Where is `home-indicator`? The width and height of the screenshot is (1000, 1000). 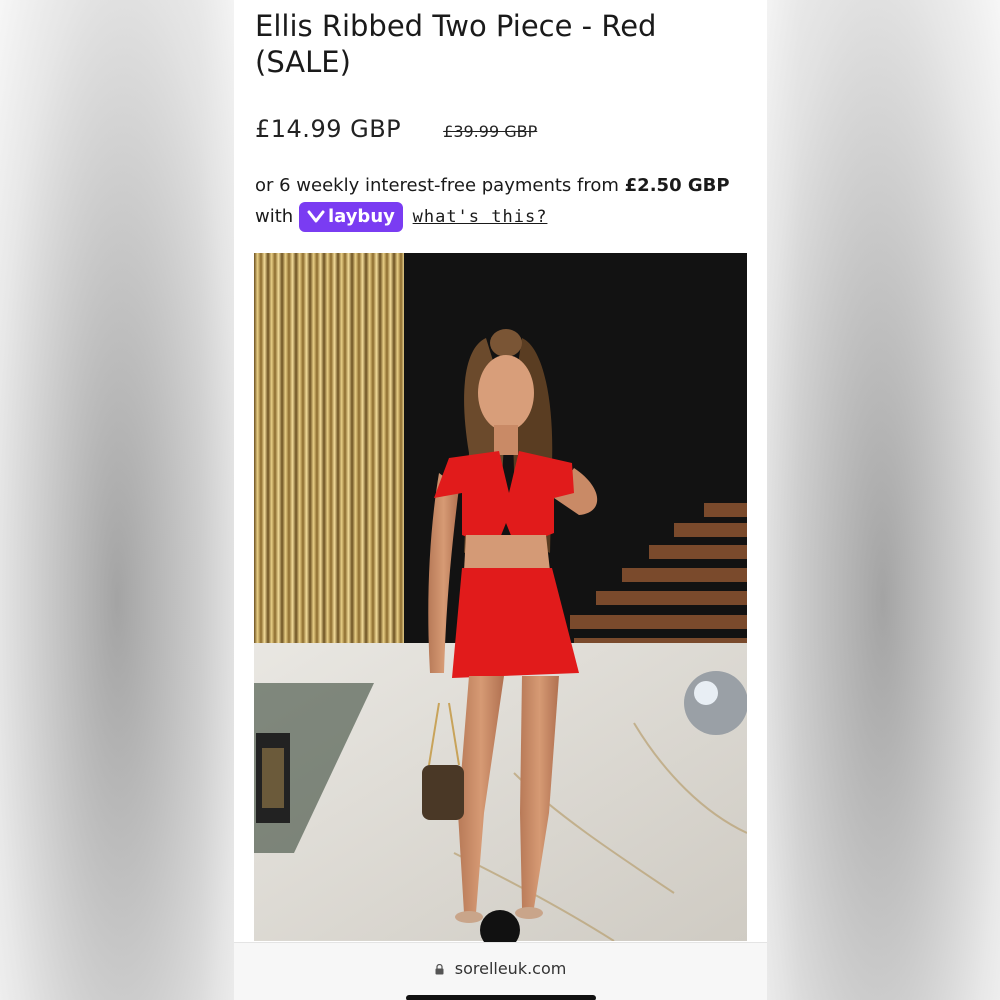
home-indicator is located at coordinates (501, 997).